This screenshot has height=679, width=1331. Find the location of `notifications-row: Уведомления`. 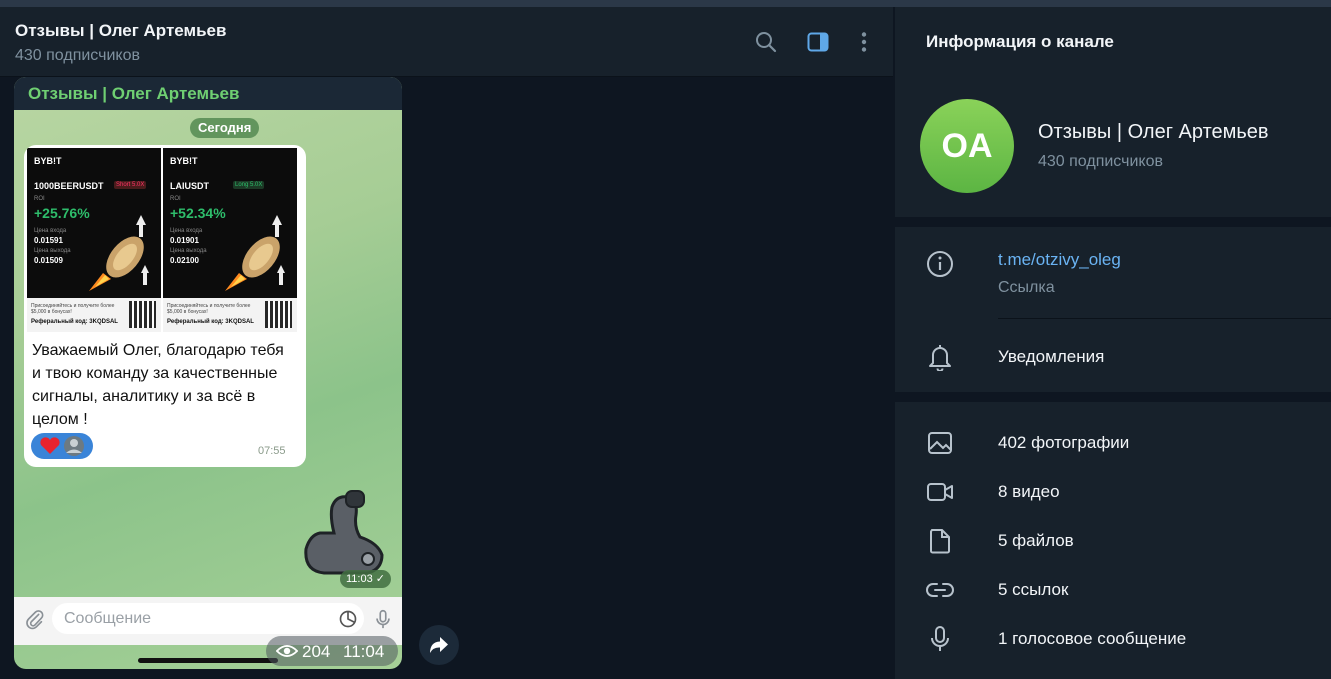

notifications-row: Уведомления is located at coordinates (1113, 357).